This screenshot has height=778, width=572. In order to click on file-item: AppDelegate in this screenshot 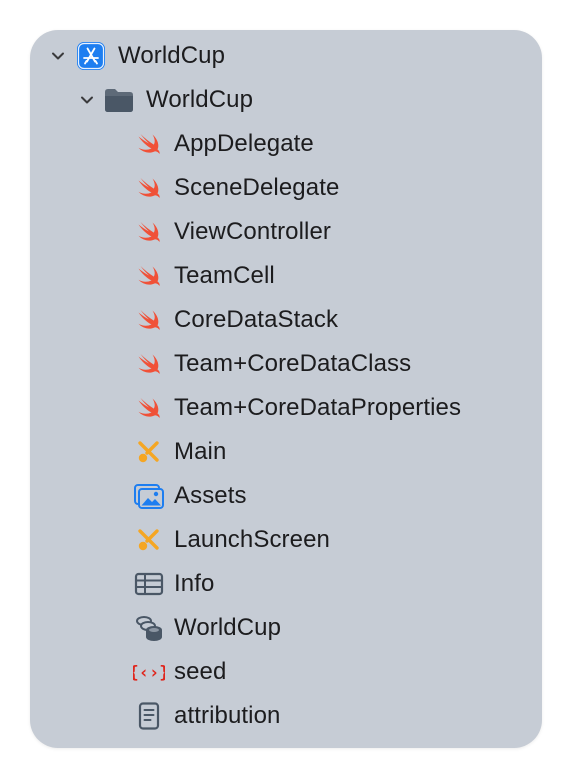, I will do `click(286, 144)`.